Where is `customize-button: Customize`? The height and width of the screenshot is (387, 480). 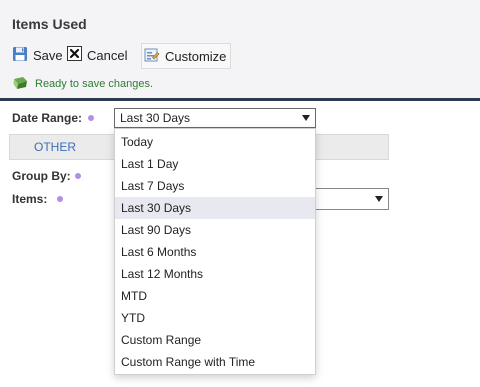
customize-button: Customize is located at coordinates (186, 56).